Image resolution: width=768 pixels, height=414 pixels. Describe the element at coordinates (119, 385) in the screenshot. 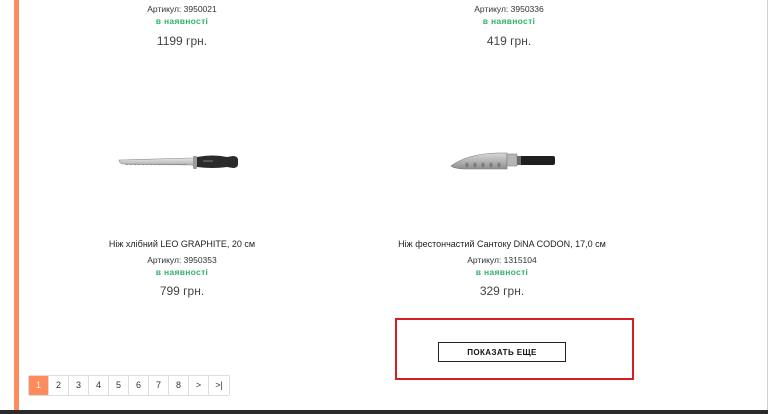

I see `page-link-5: 5` at that location.